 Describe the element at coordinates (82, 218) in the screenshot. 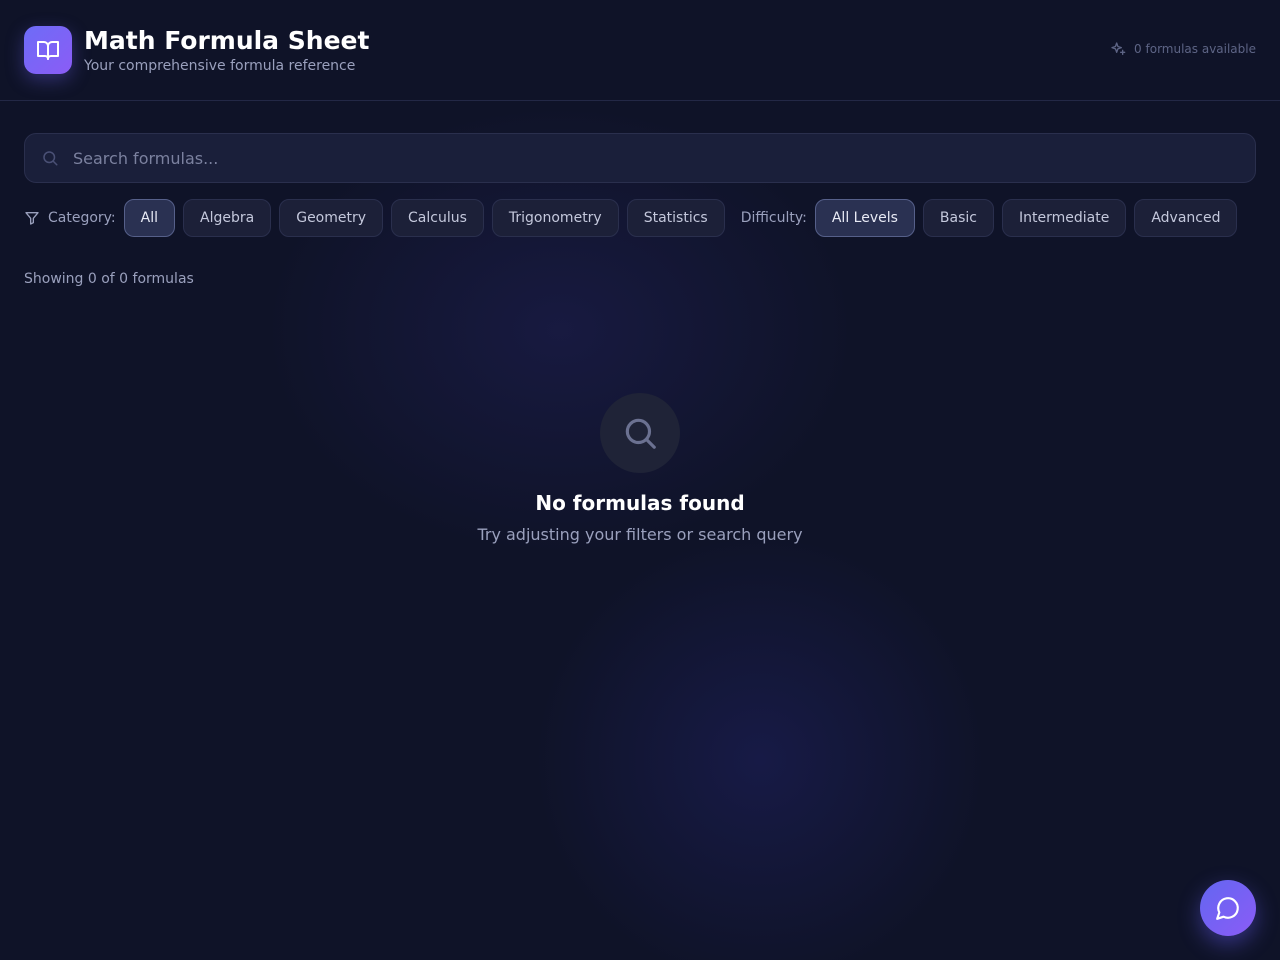

I see `category-label: Category:` at that location.